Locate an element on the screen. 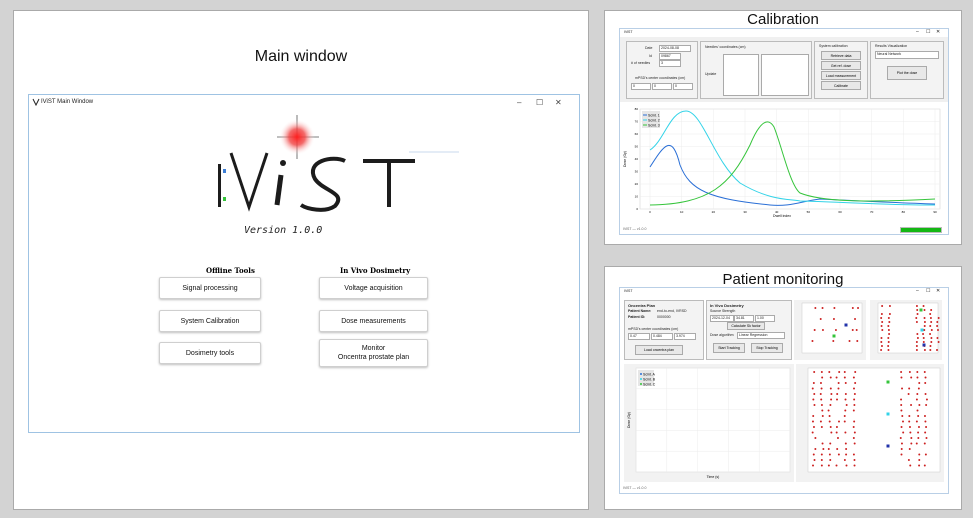 The width and height of the screenshot is (973, 518). close-button: ✕ is located at coordinates (558, 102).